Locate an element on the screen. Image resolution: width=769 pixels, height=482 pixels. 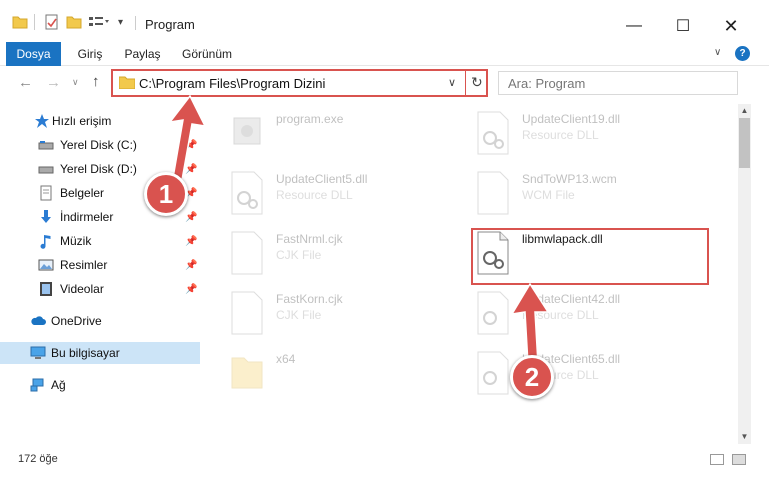
sidebar-item-local-disk-c: Yerel Disk (C:) 📌 is located at coordinates (100, 145).